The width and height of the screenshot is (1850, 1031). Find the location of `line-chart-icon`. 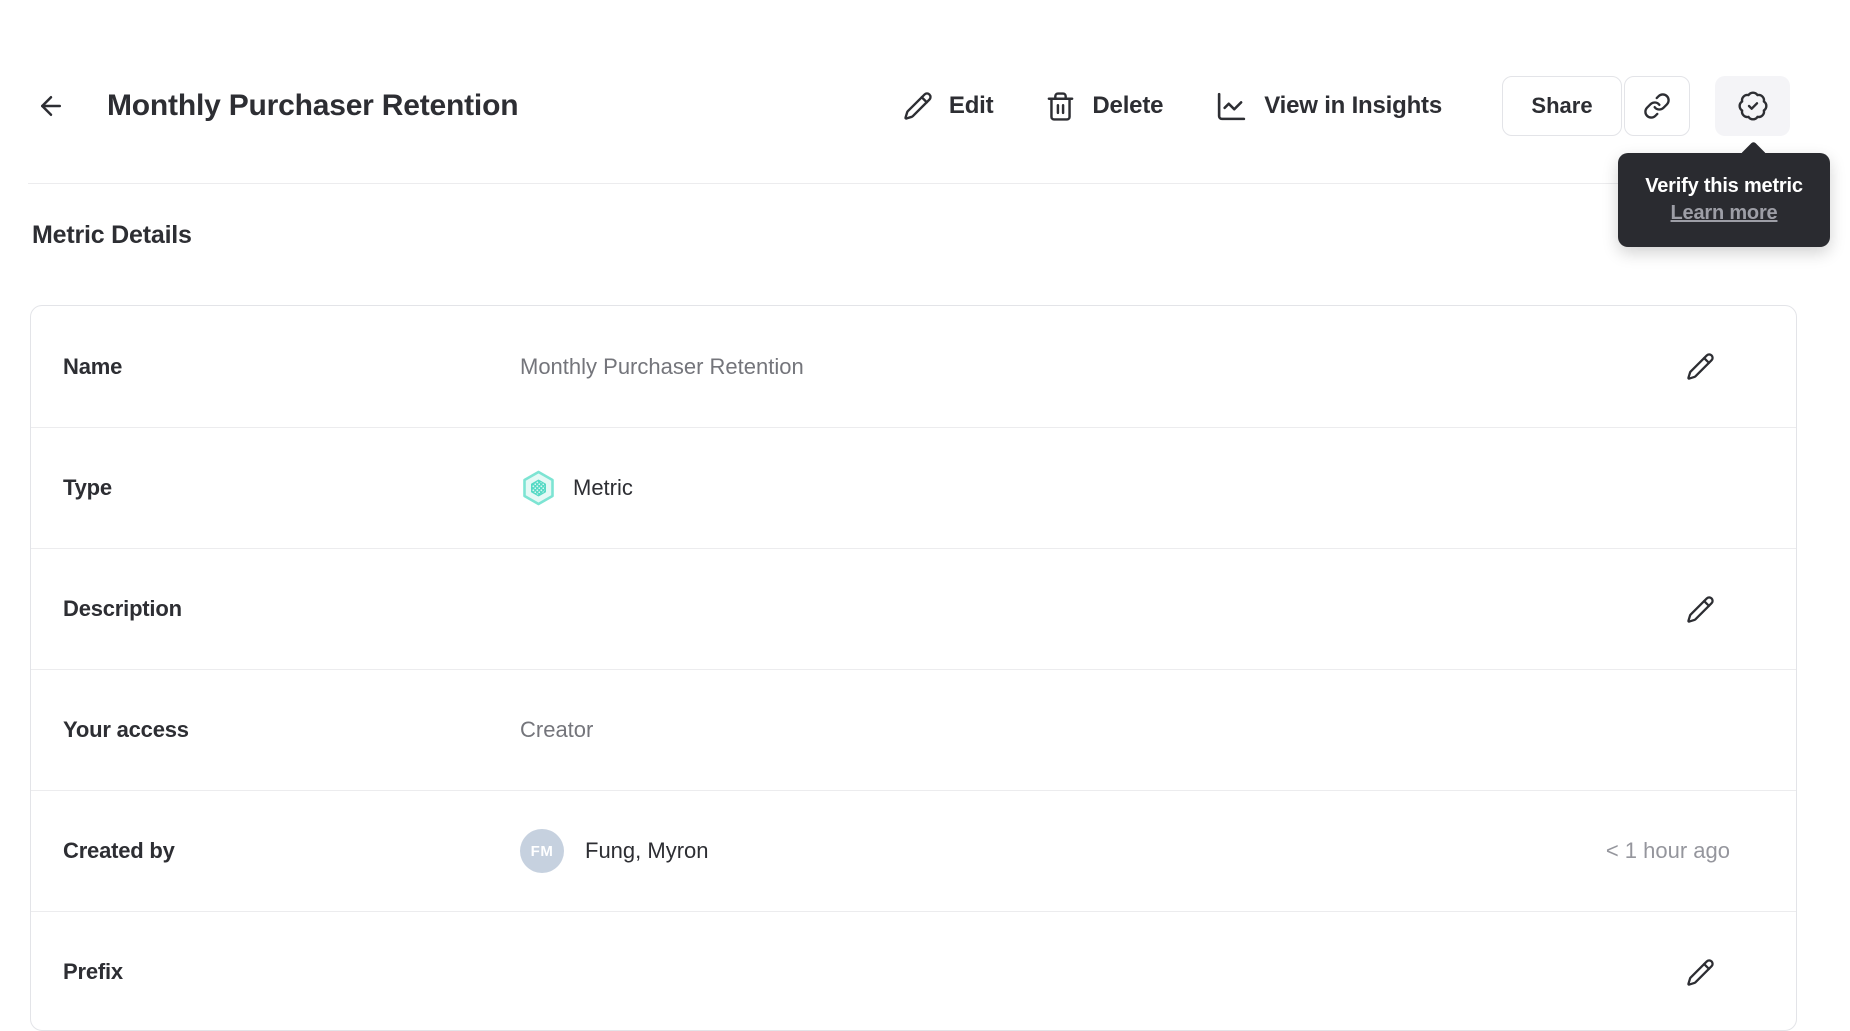

line-chart-icon is located at coordinates (1232, 106).